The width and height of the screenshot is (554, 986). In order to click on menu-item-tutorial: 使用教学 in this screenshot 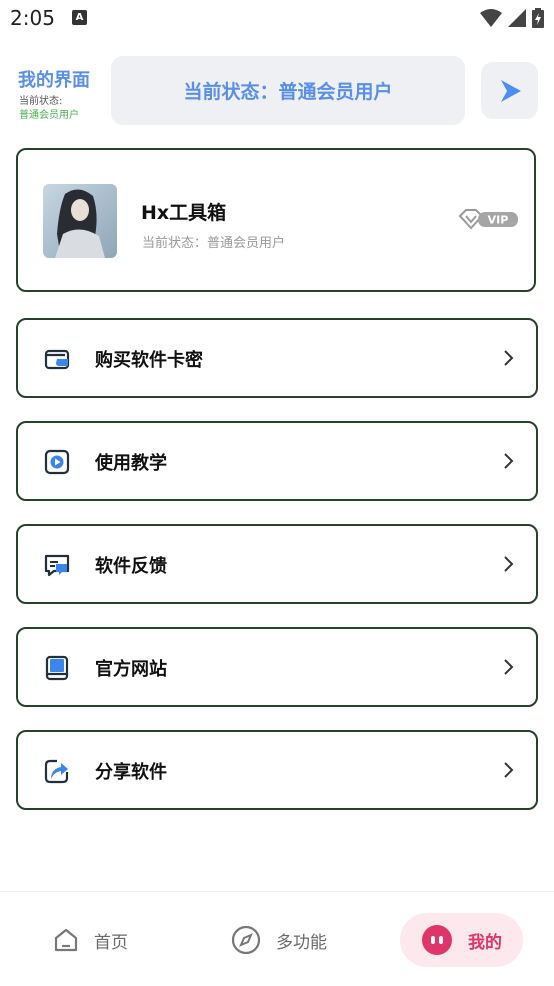, I will do `click(277, 461)`.